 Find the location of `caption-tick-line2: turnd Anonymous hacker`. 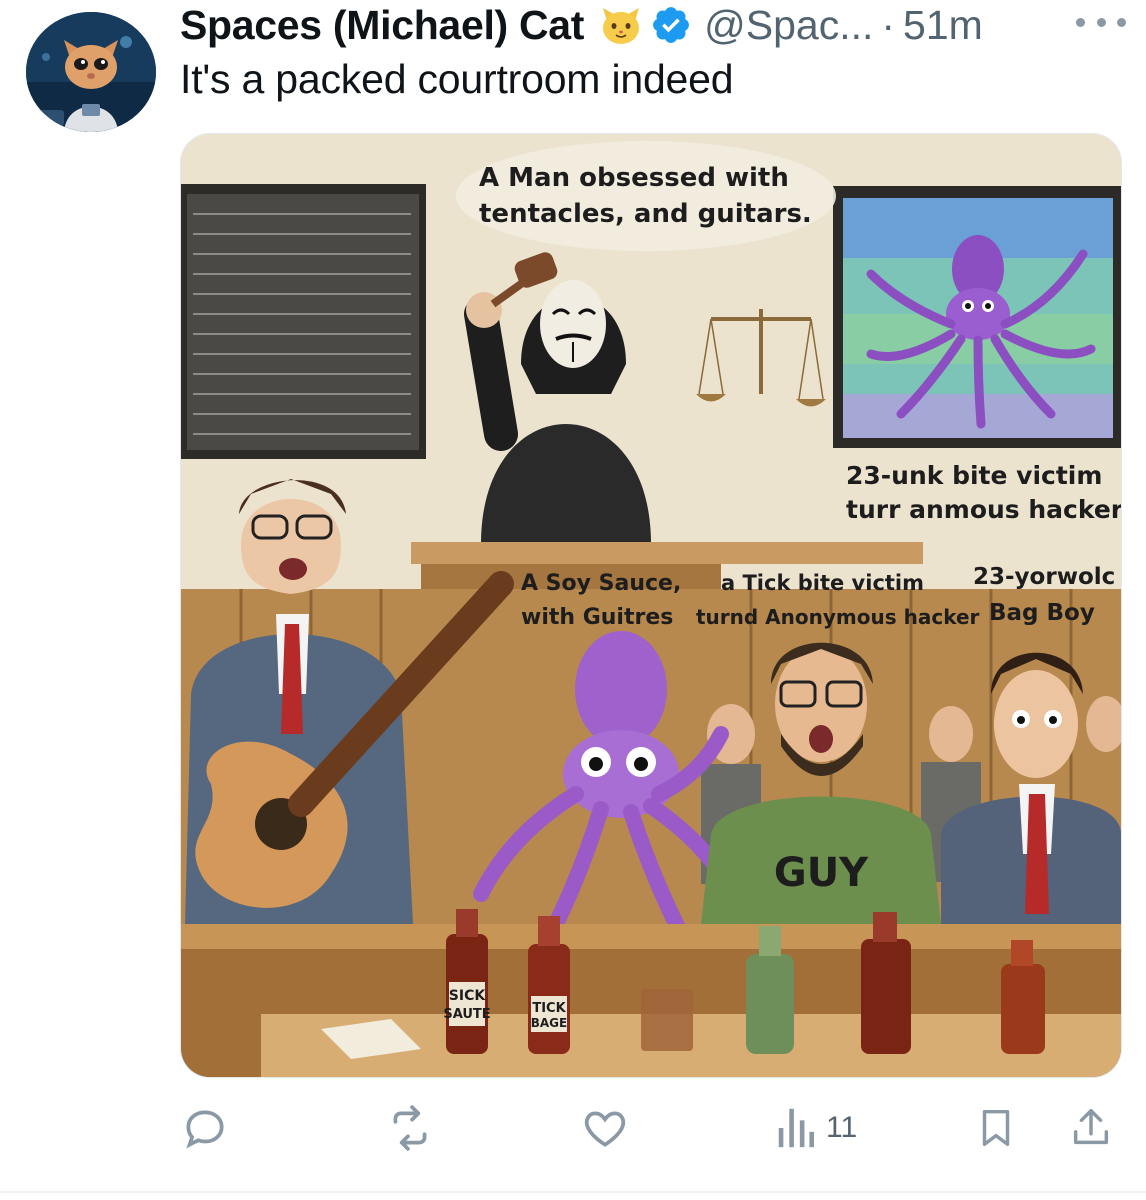

caption-tick-line2: turnd Anonymous hacker is located at coordinates (838, 617).